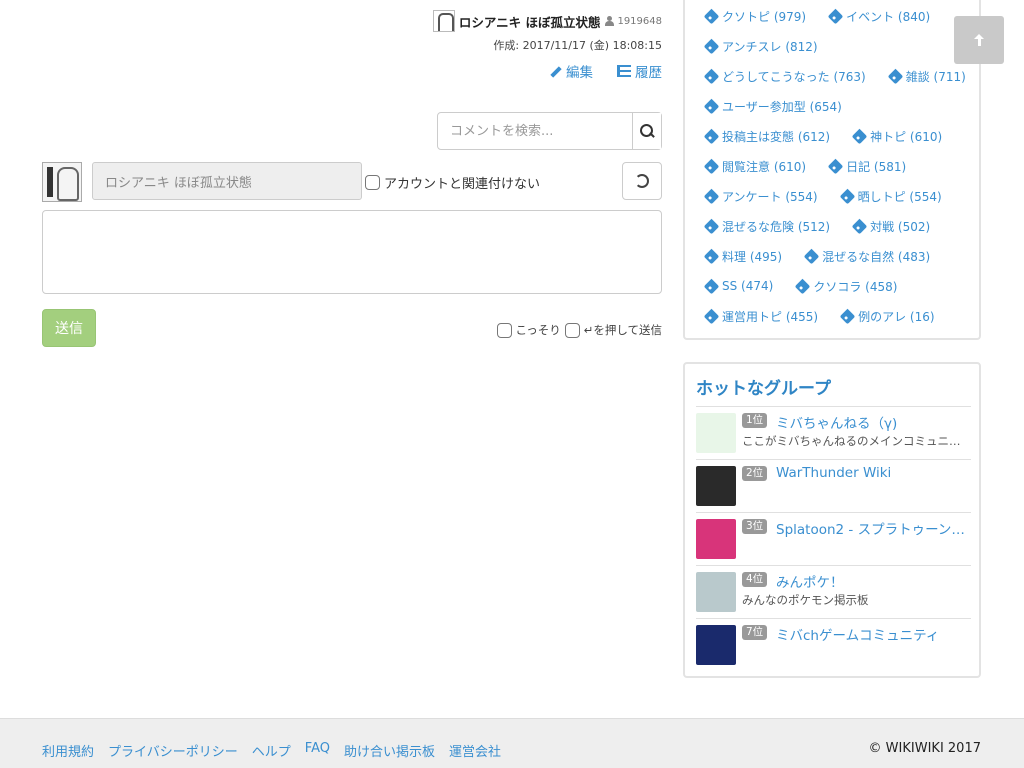 This screenshot has width=1024, height=768. Describe the element at coordinates (716, 645) in the screenshot. I see `game-console-icon` at that location.